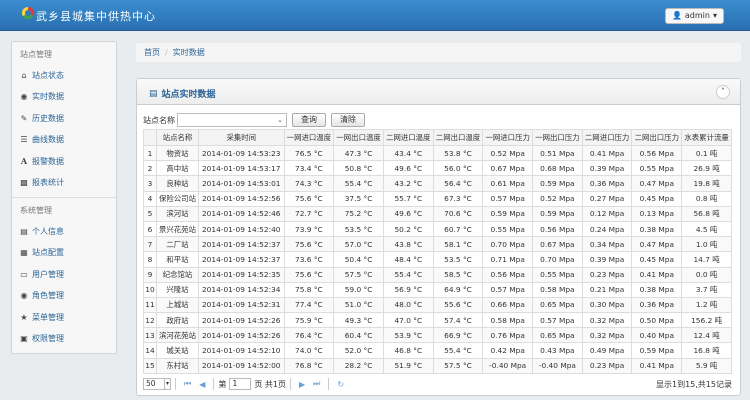 This screenshot has height=400, width=750. What do you see at coordinates (64, 317) in the screenshot?
I see `sidebar-item-menu-management: ★ 菜单管理` at bounding box center [64, 317].